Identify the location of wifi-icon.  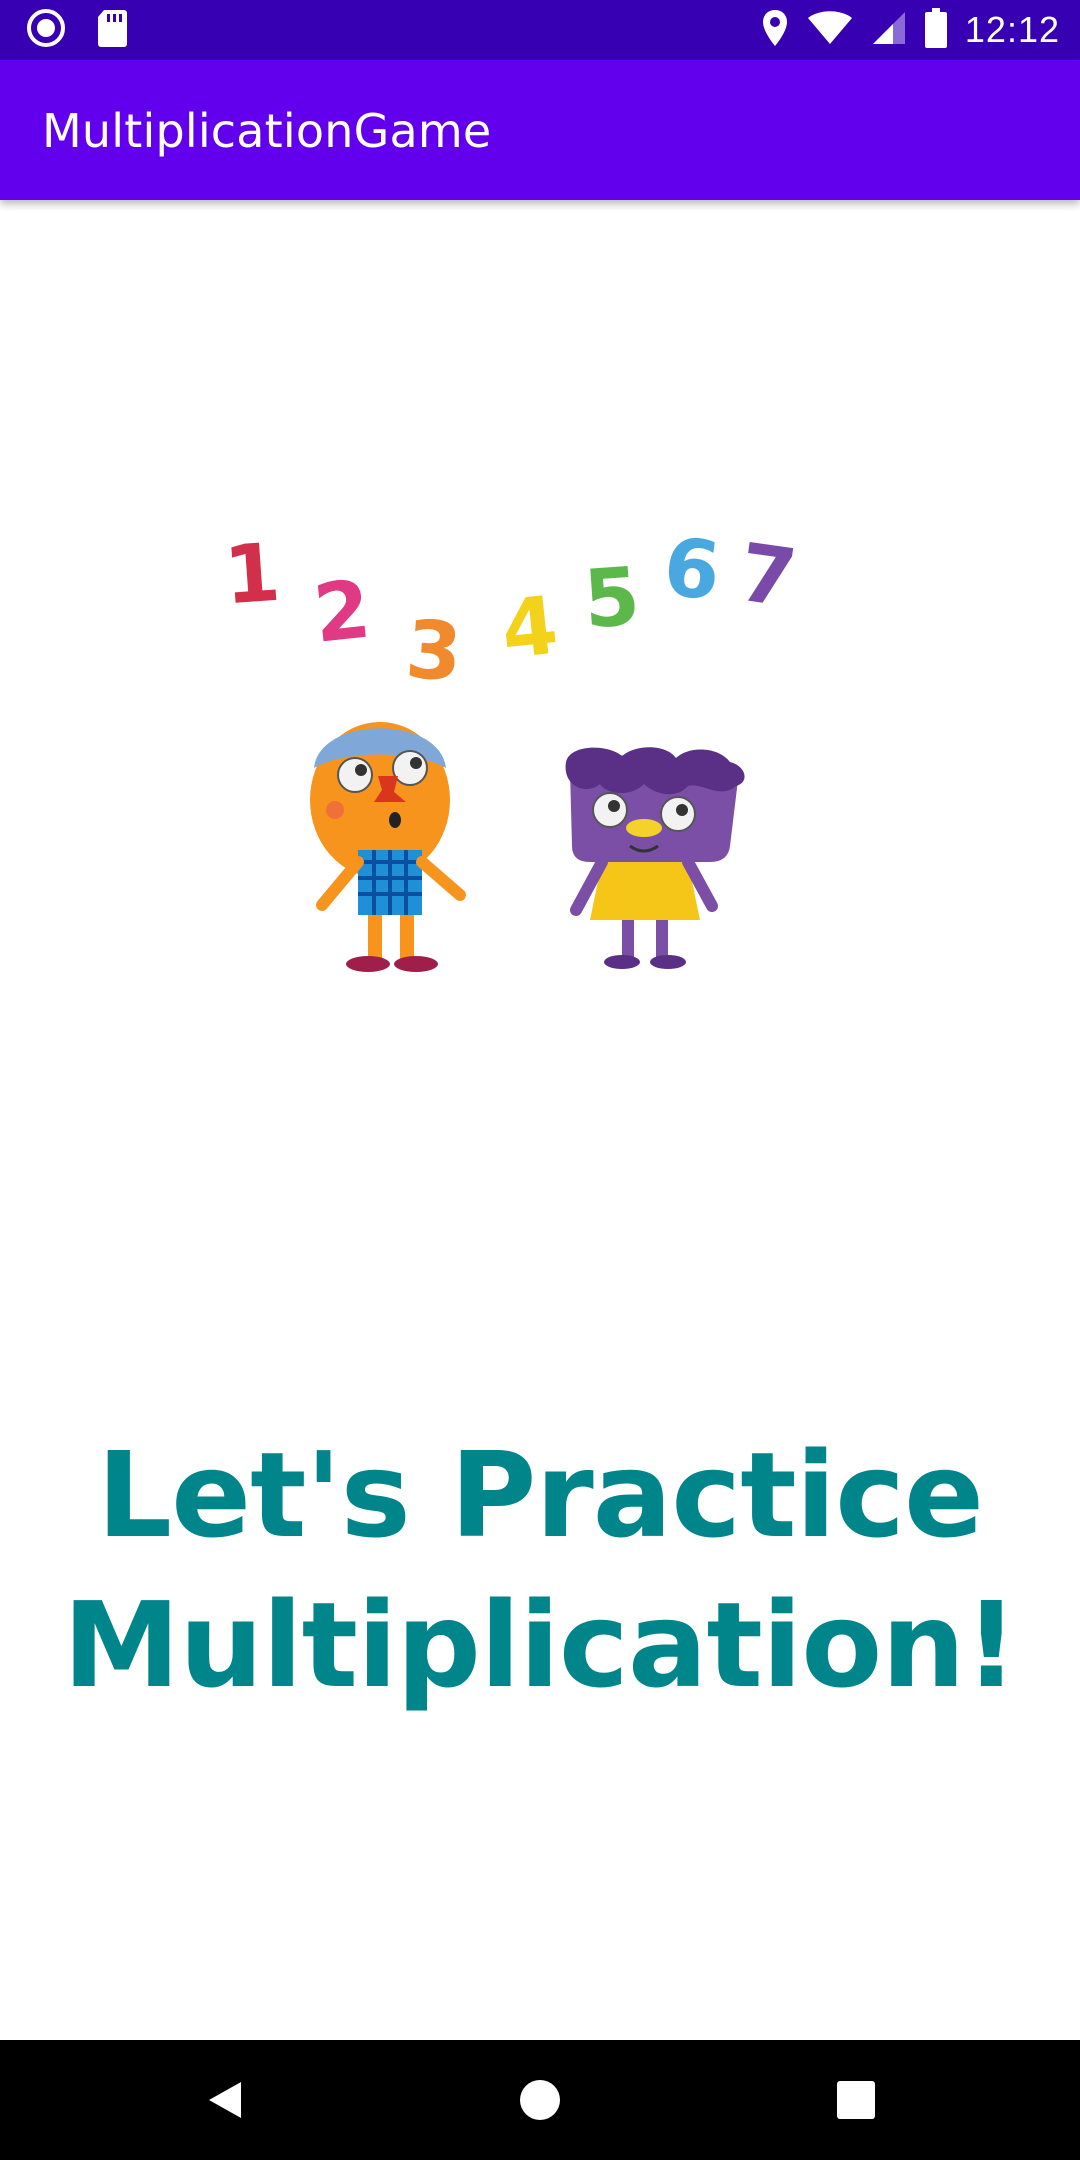
(830, 30).